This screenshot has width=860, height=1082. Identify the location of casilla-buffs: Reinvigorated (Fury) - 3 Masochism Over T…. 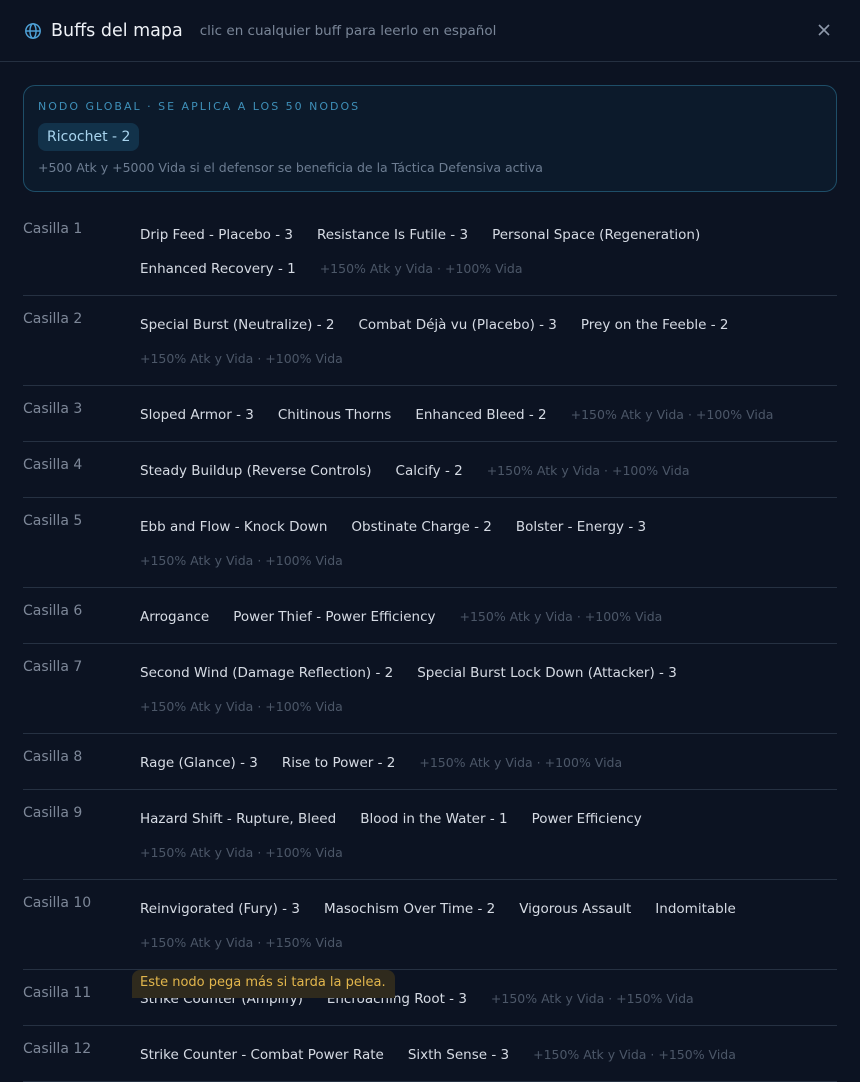
(488, 926).